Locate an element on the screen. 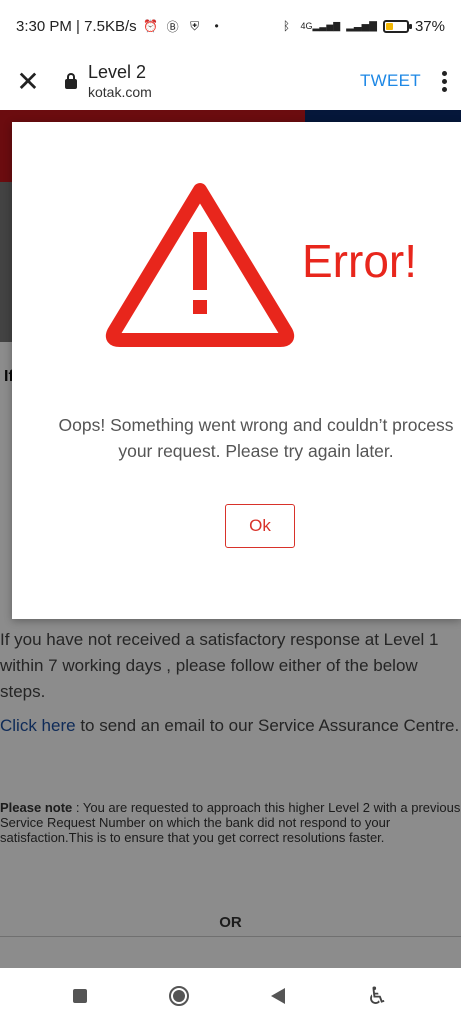 The image size is (461, 1024). tweet-button: TWEET is located at coordinates (390, 81).